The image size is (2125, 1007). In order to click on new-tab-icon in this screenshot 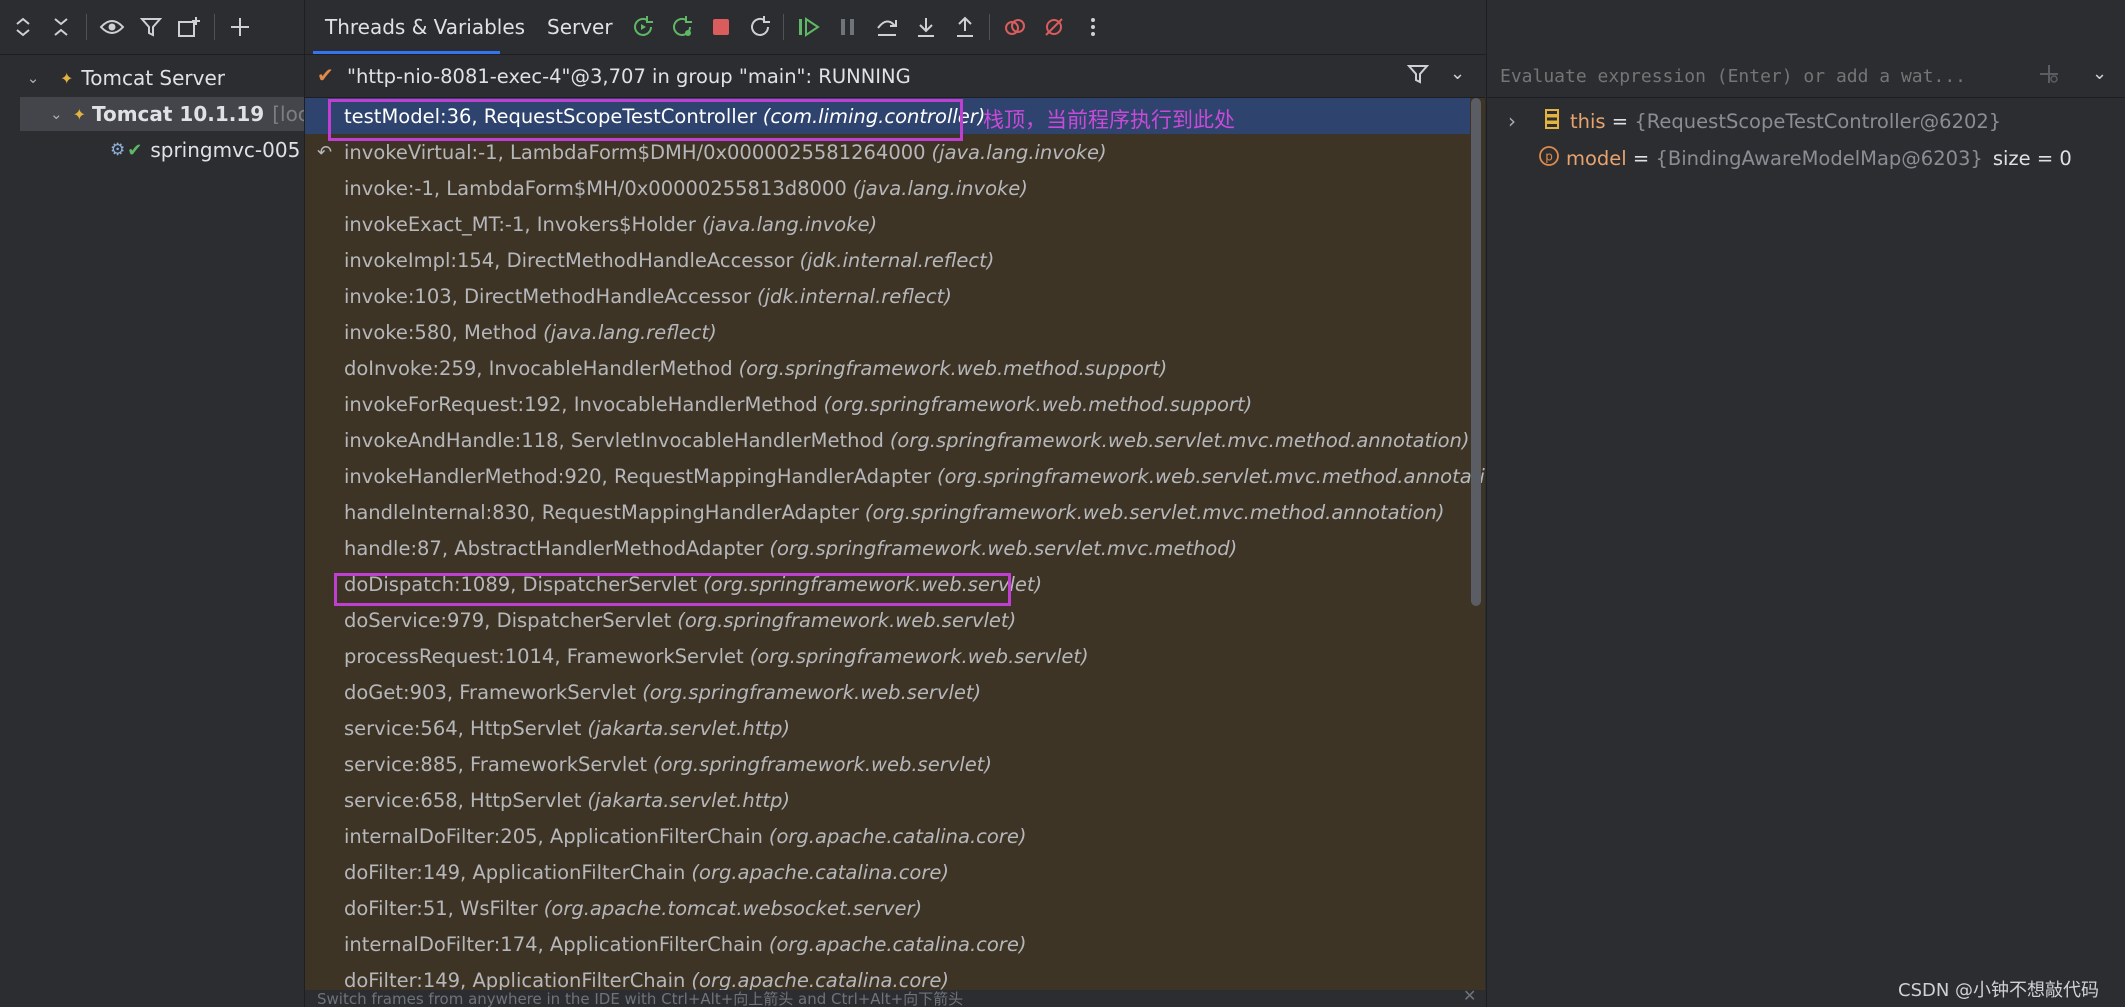, I will do `click(189, 27)`.